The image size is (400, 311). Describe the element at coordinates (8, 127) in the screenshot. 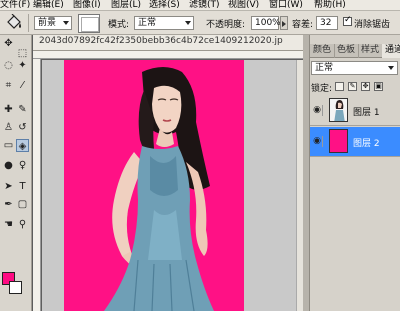

I see `clone-stamp-icon: ♙` at that location.